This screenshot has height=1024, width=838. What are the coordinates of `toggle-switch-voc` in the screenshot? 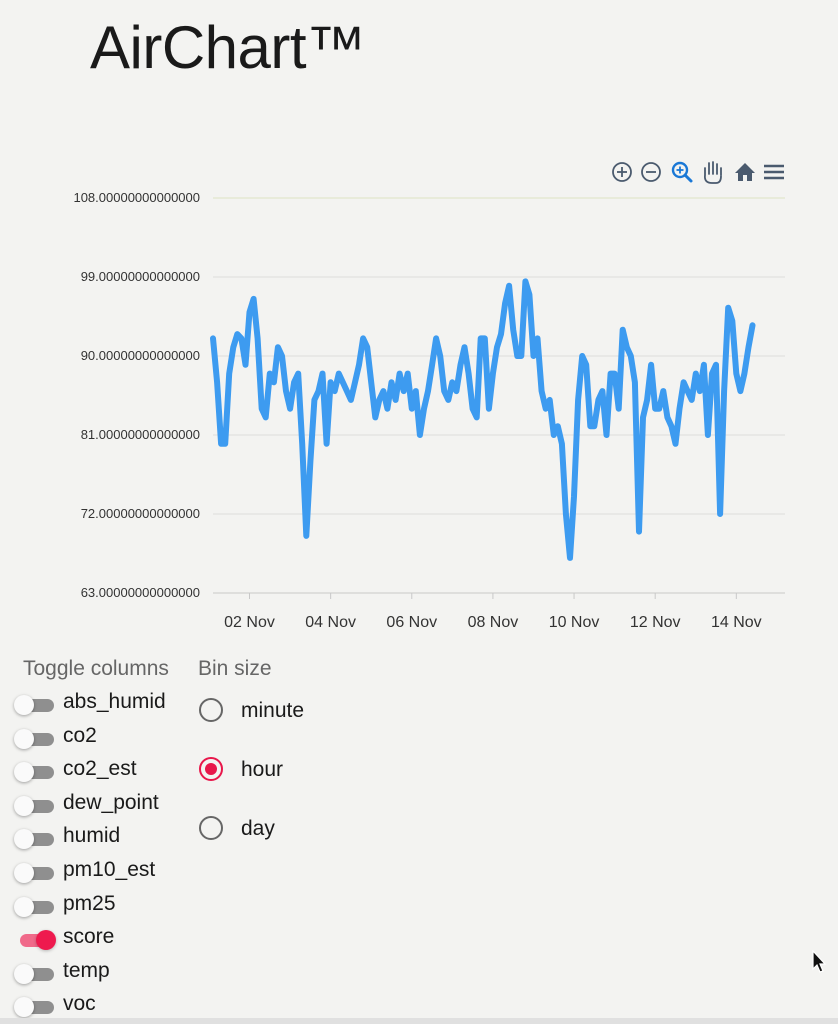 It's located at (35, 1007).